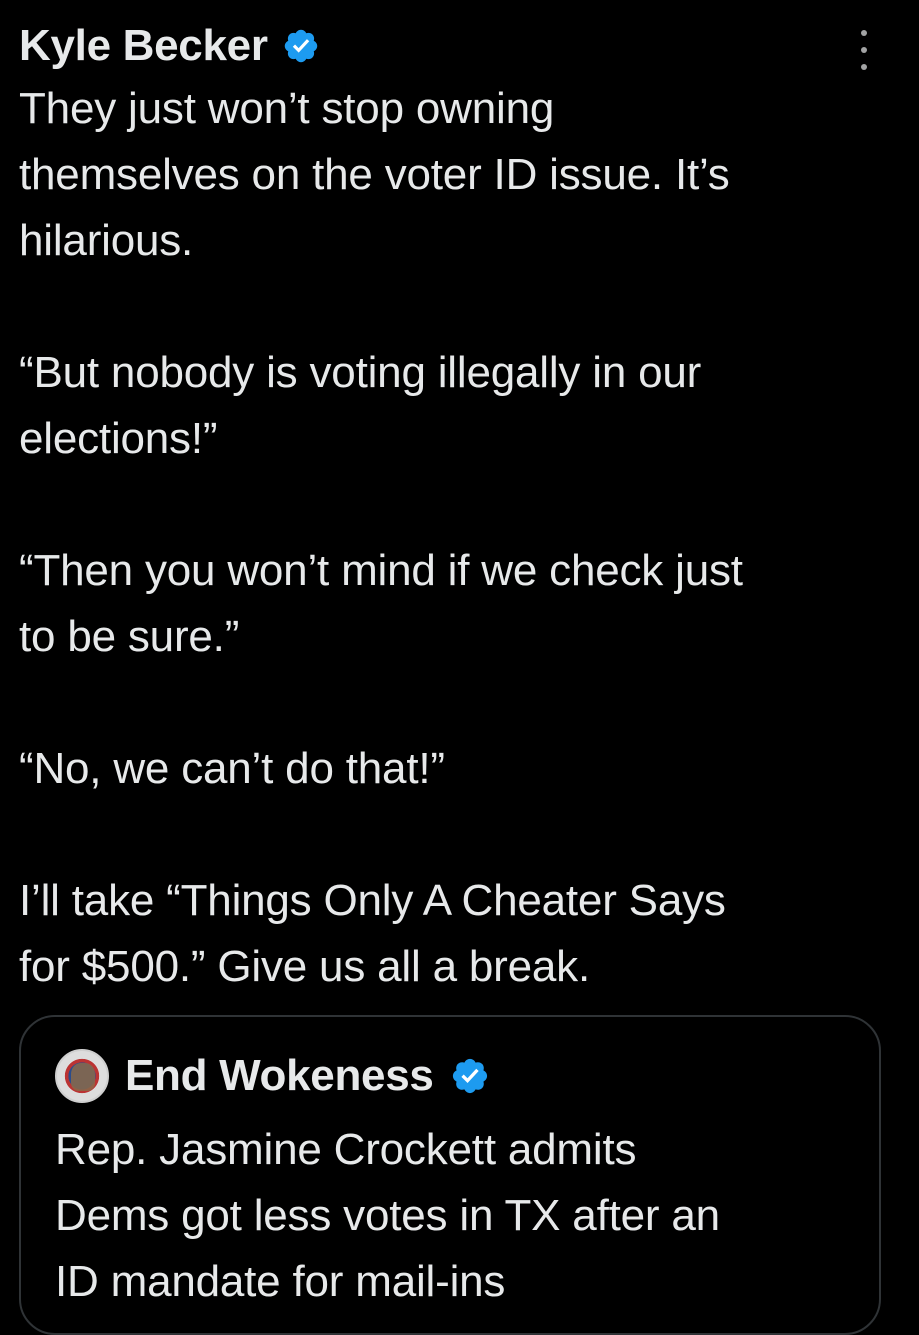 The height and width of the screenshot is (1335, 919). What do you see at coordinates (279, 1076) in the screenshot?
I see `quoted-author-name: End Wokeness` at bounding box center [279, 1076].